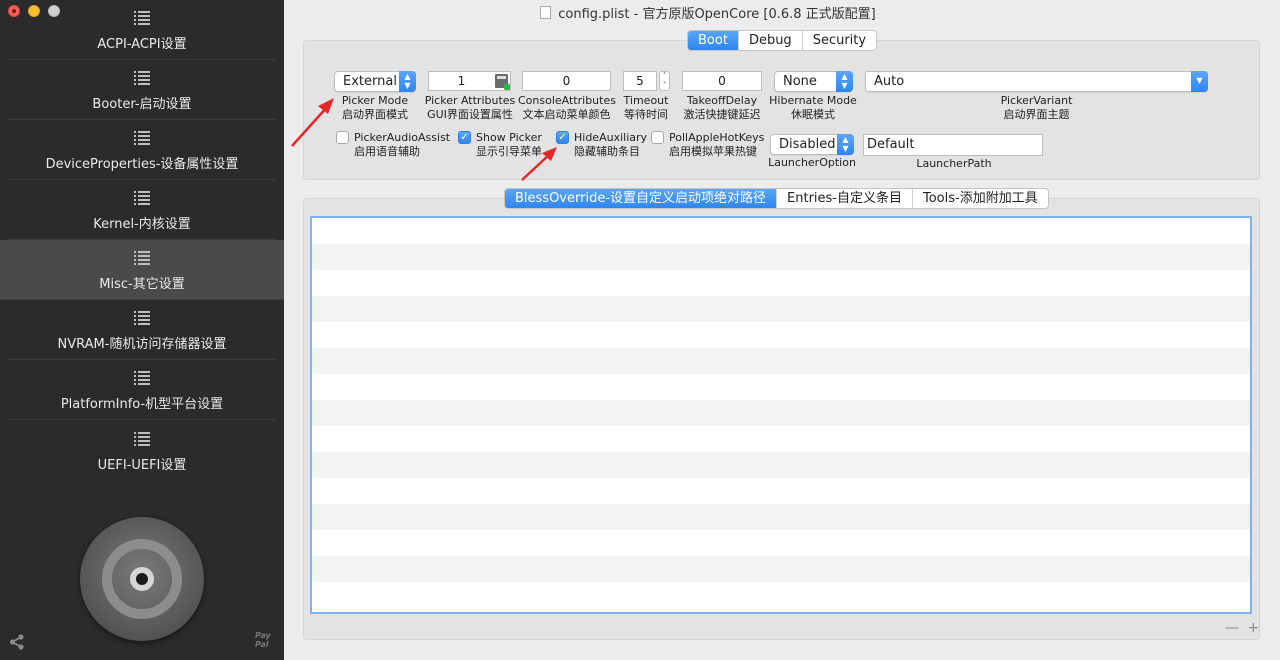  Describe the element at coordinates (461, 81) in the screenshot. I see `picker-attributes-value: 1` at that location.